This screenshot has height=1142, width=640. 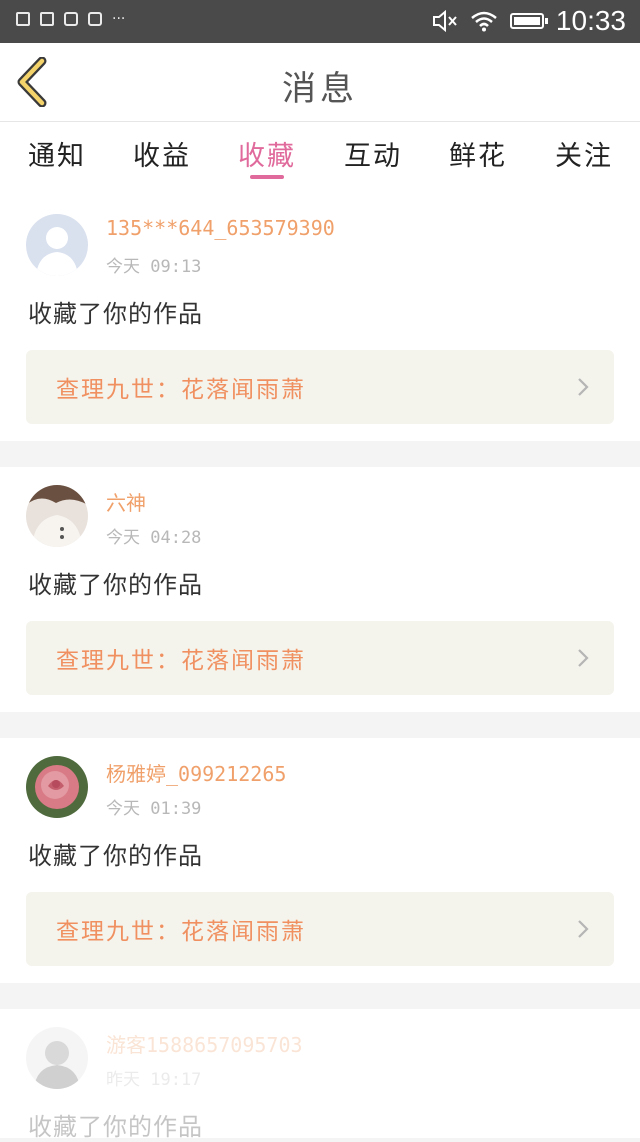 What do you see at coordinates (23, 19) in the screenshot?
I see `image-icon` at bounding box center [23, 19].